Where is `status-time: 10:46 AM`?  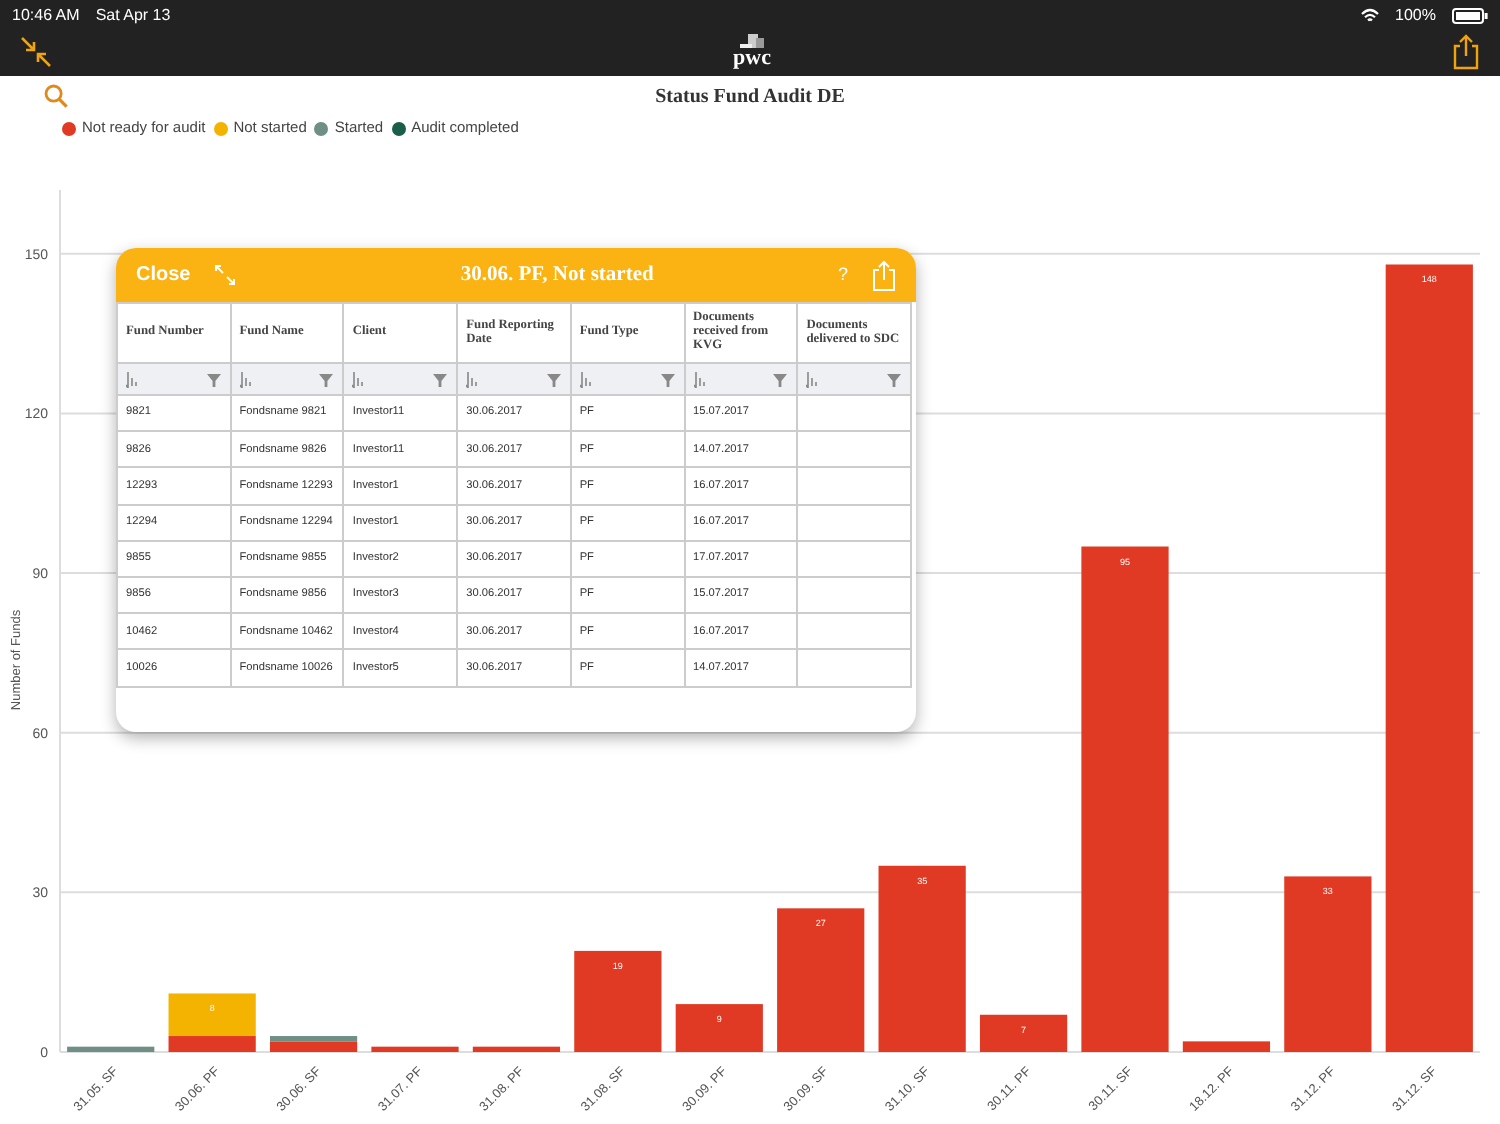 status-time: 10:46 AM is located at coordinates (46, 16).